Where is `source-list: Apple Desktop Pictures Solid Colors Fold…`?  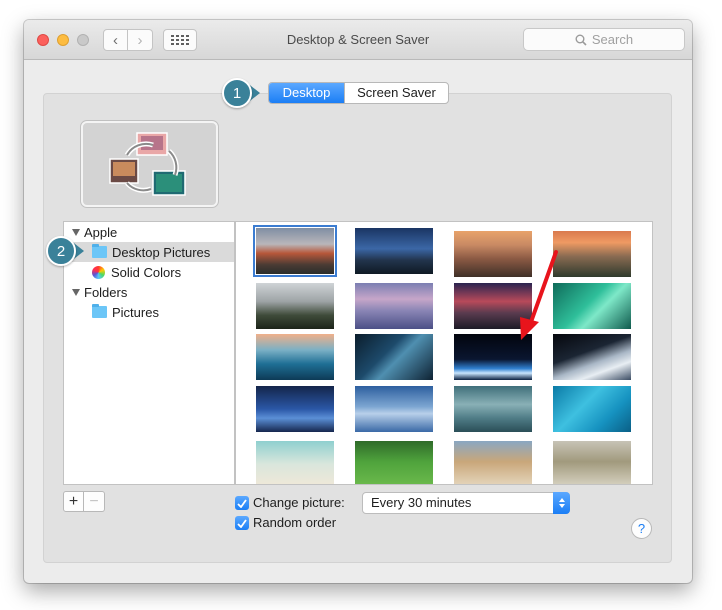 source-list: Apple Desktop Pictures Solid Colors Fold… is located at coordinates (149, 353).